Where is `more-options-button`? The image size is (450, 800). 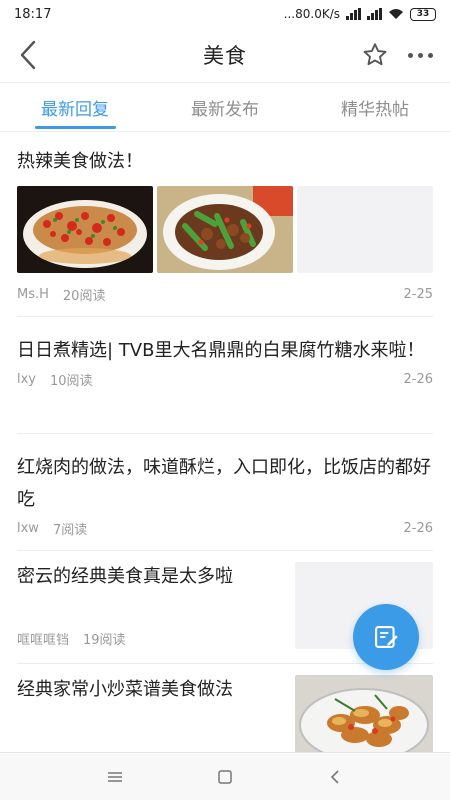 more-options-button is located at coordinates (420, 55).